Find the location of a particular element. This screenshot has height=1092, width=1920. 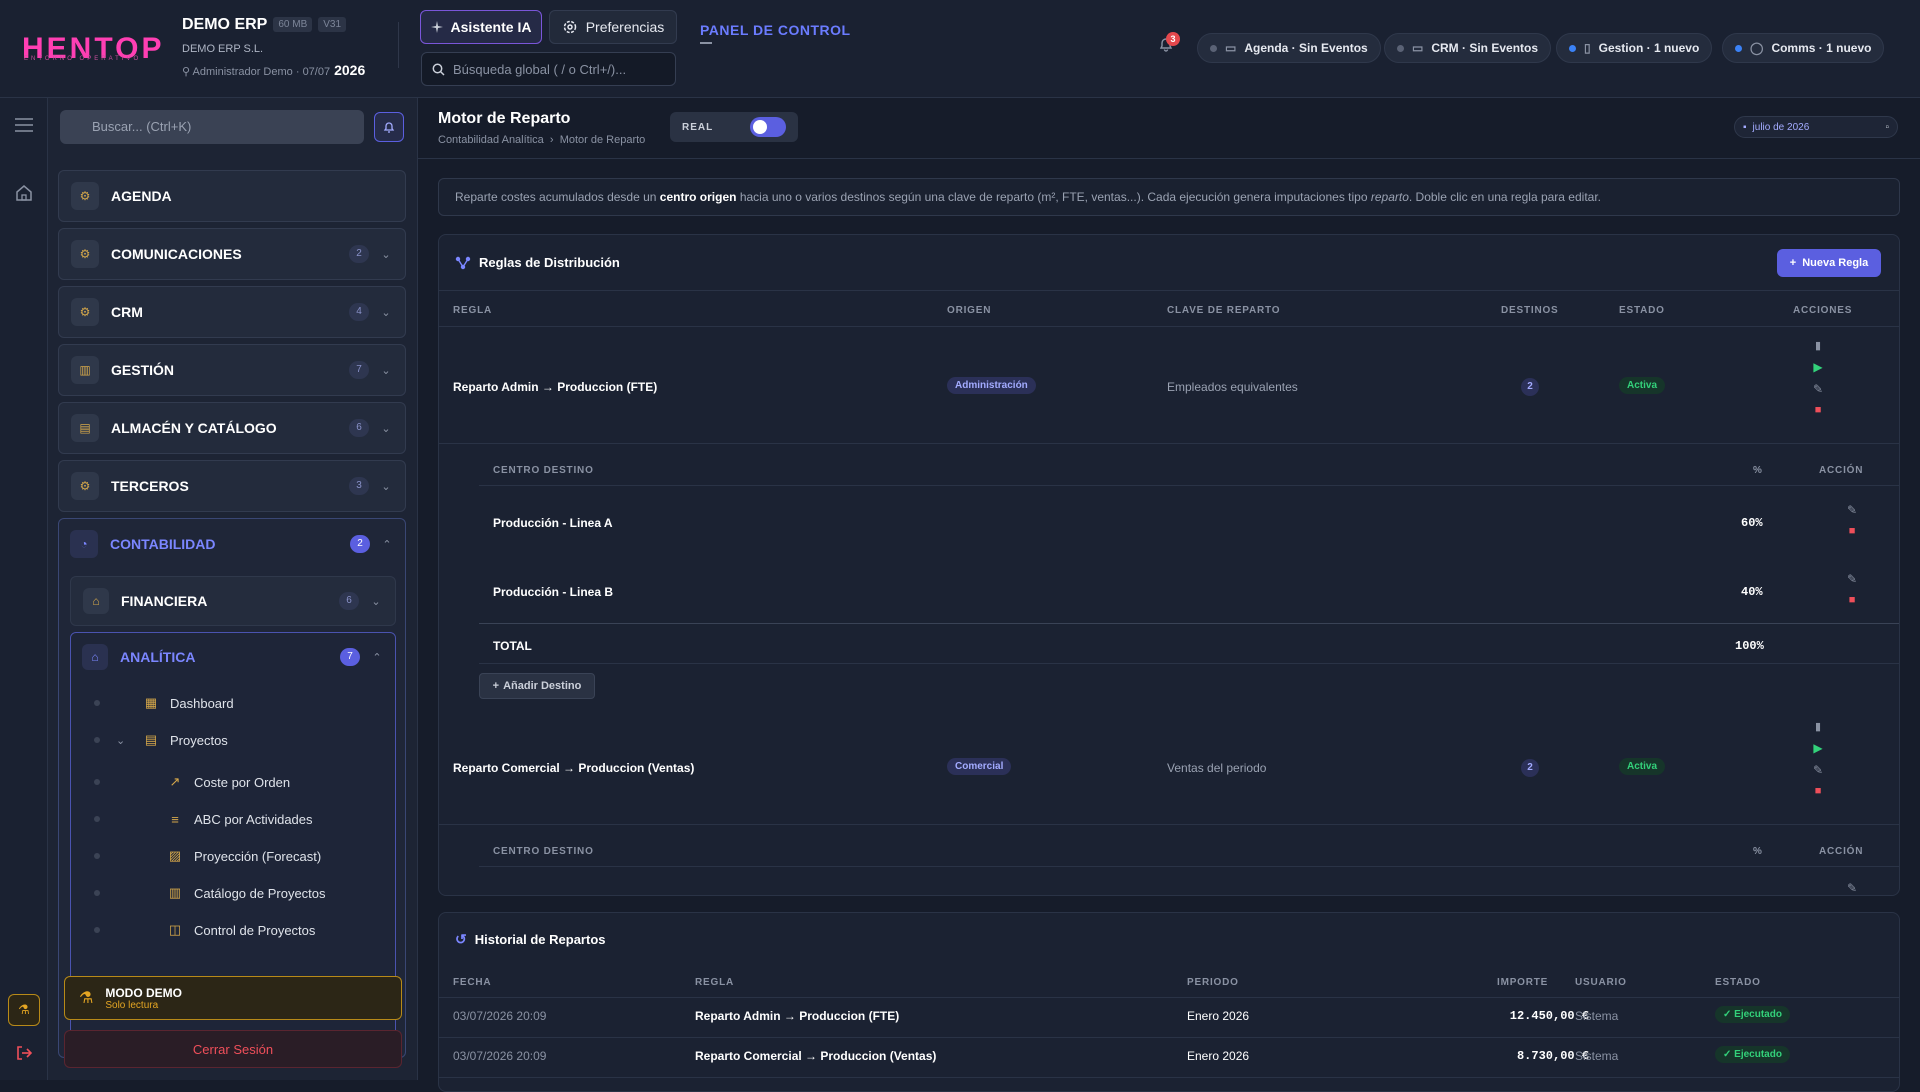

history-rule: Reparto Admin → Produccion (FTE) is located at coordinates (797, 1016).